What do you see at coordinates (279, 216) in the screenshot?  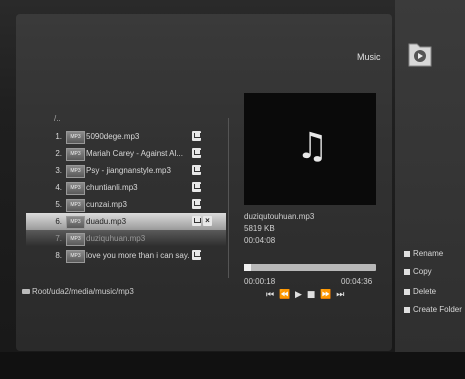 I see `file-name: duziqutouhuan.mp3` at bounding box center [279, 216].